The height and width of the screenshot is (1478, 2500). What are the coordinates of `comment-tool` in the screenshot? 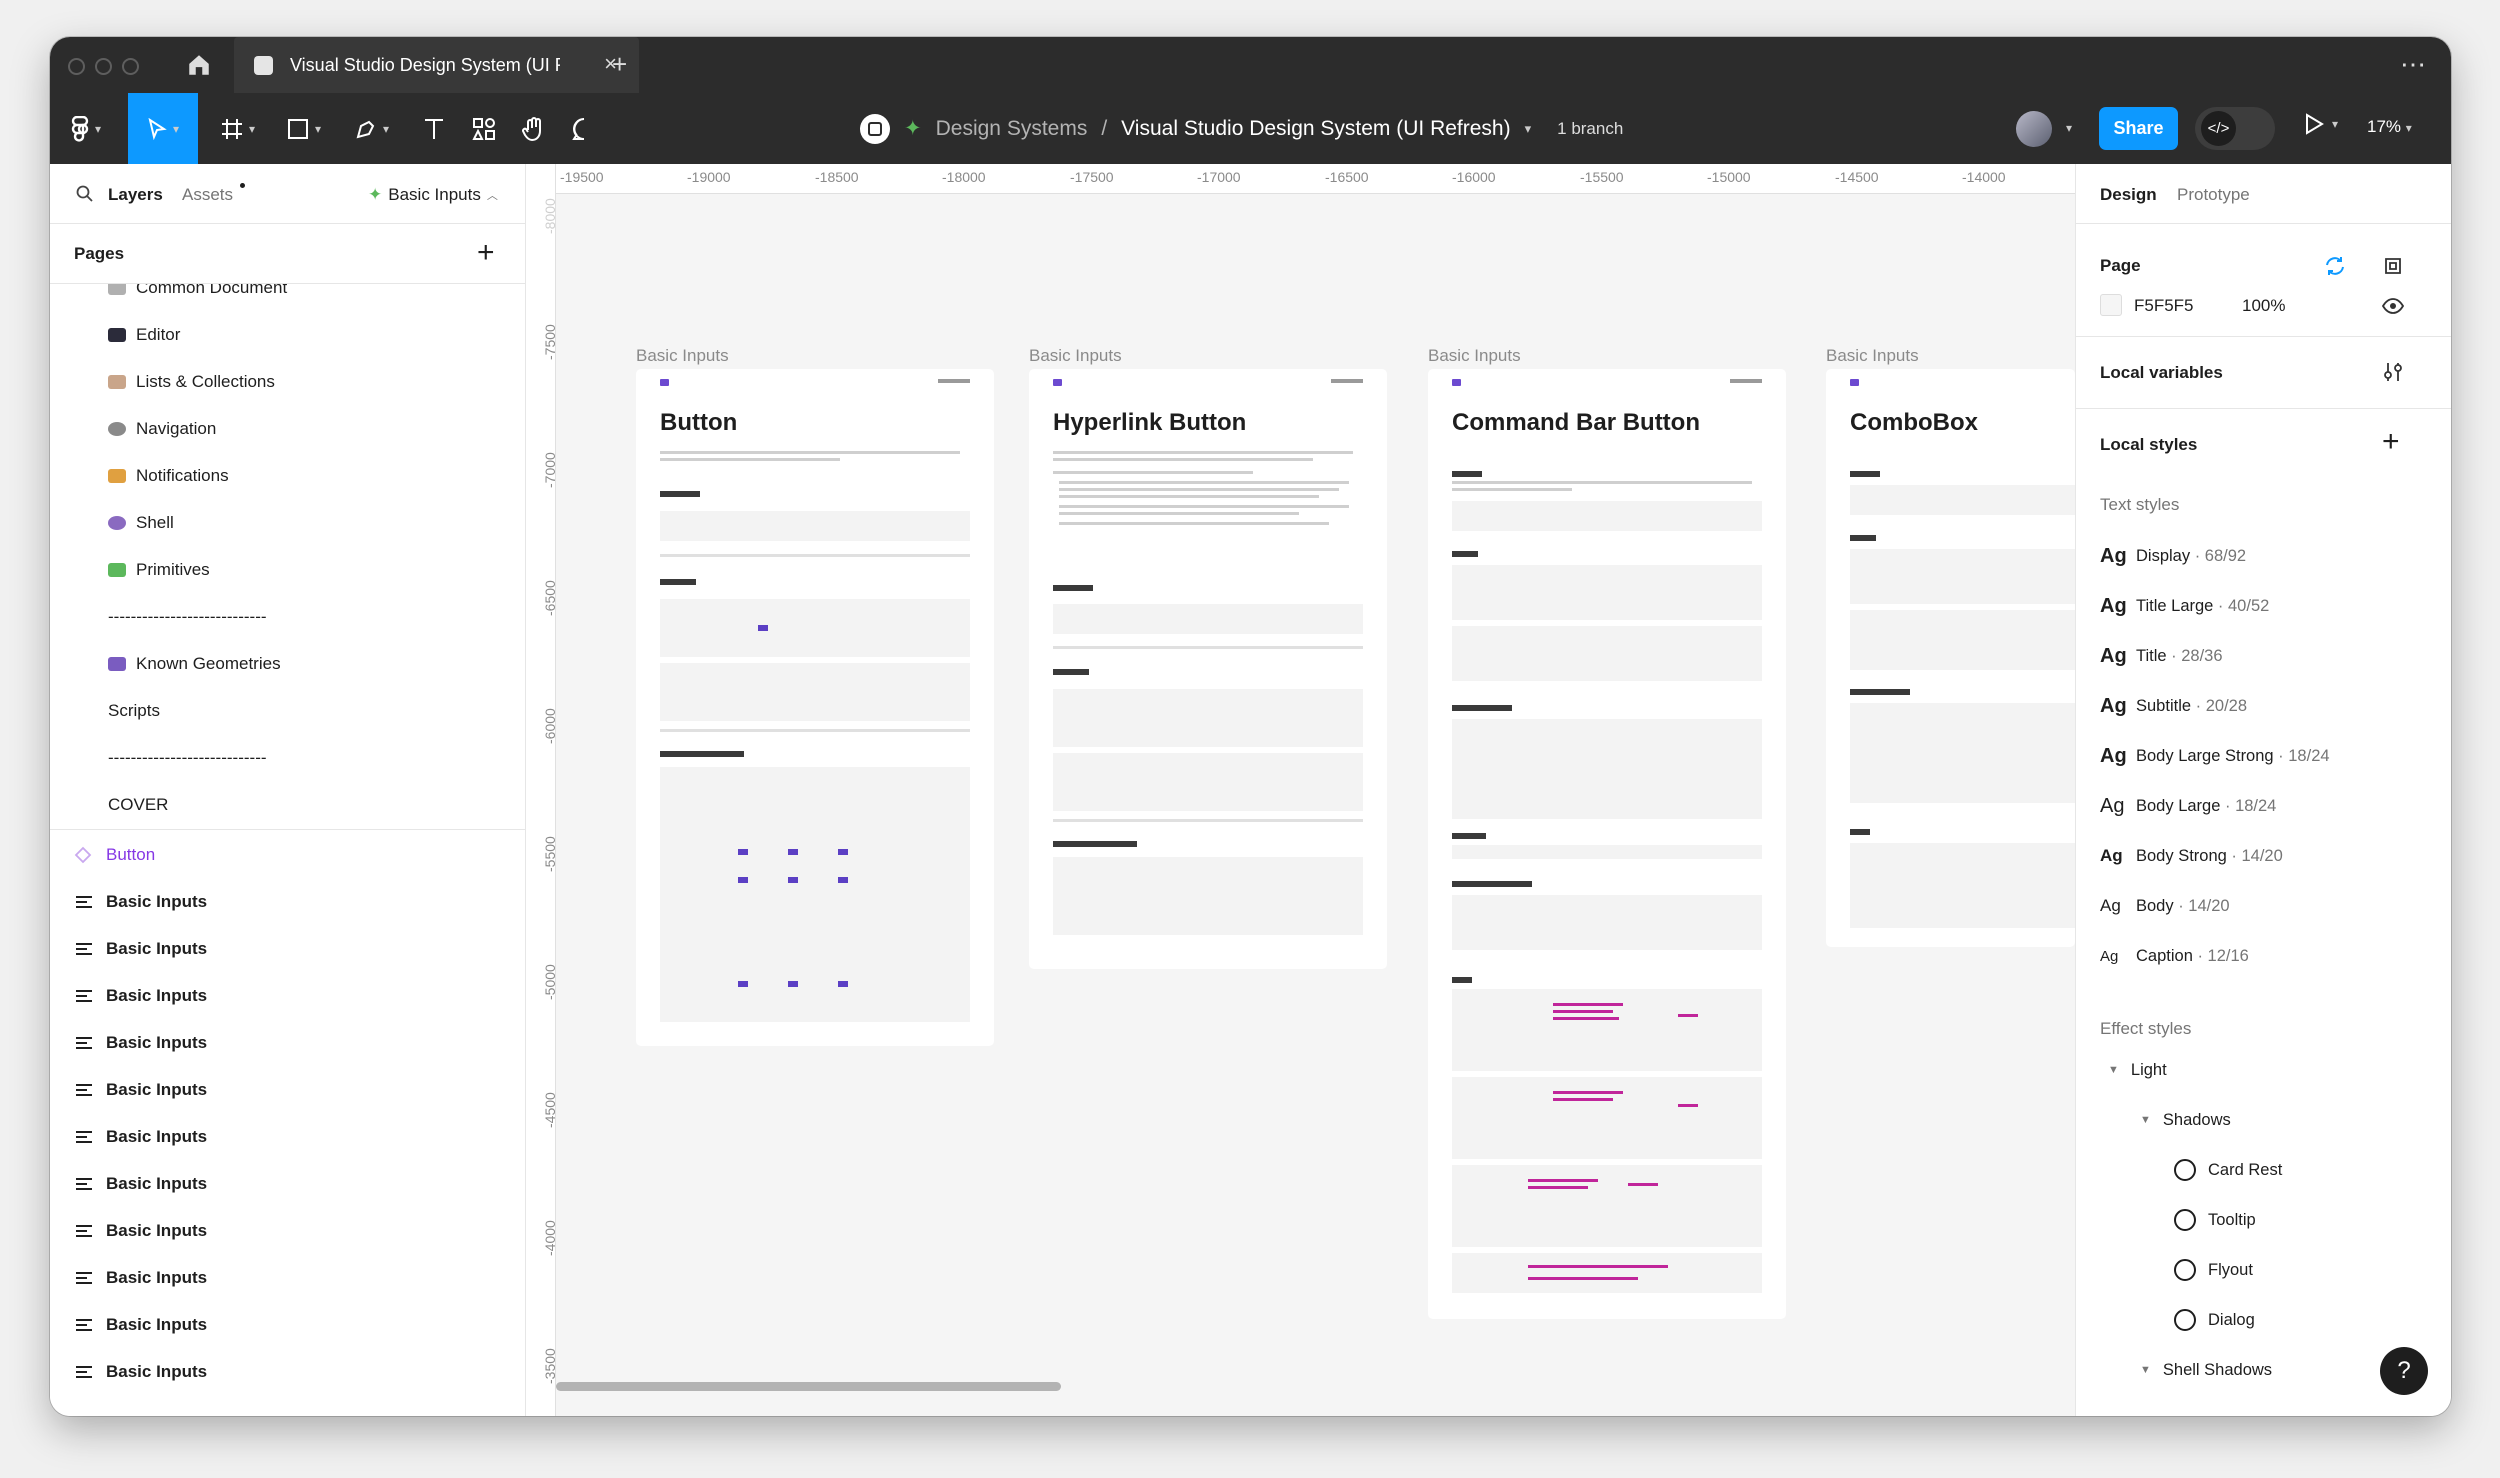 It's located at (584, 128).